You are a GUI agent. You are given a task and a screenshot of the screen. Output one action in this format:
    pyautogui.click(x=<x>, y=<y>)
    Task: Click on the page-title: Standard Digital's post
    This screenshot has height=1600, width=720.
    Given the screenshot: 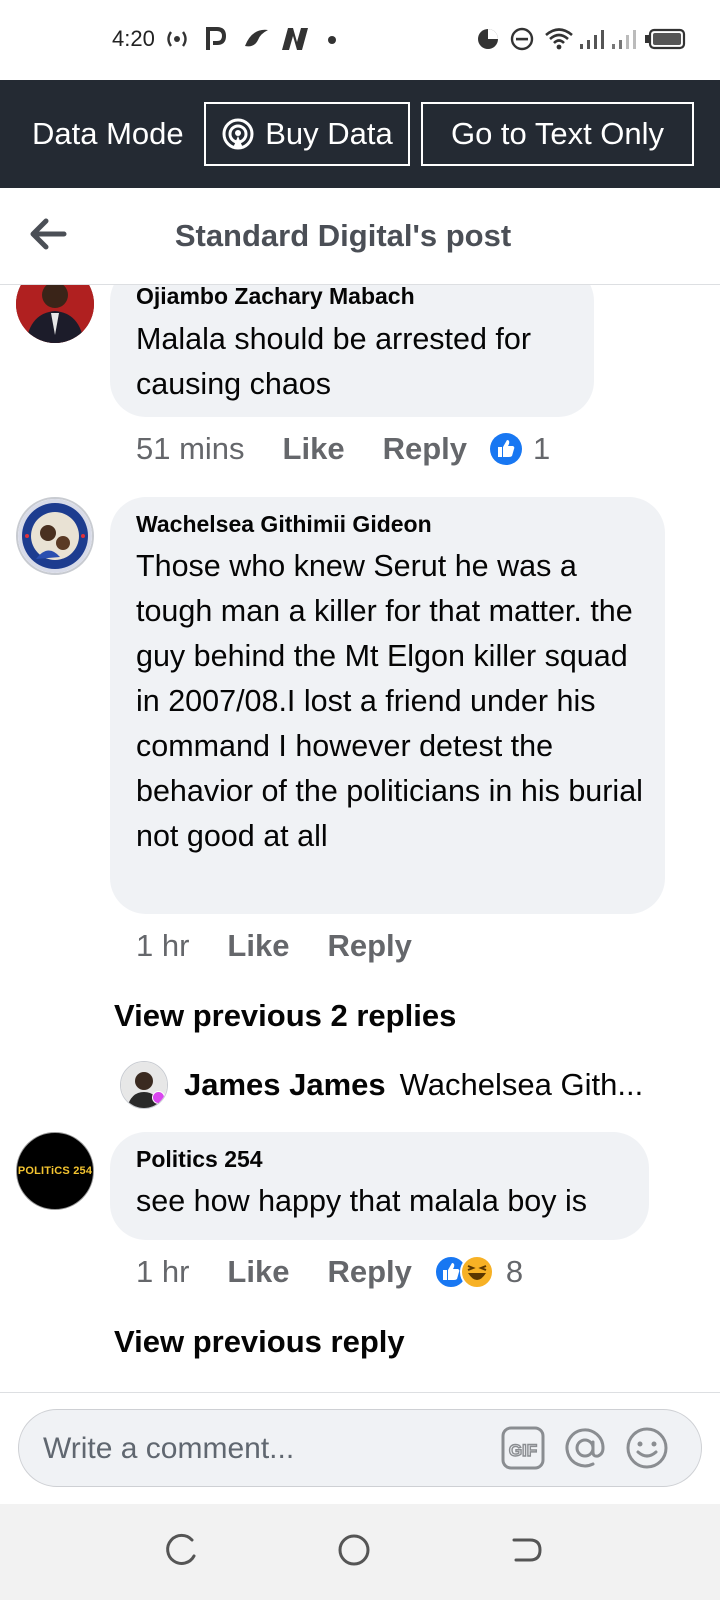 What is the action you would take?
    pyautogui.click(x=343, y=235)
    